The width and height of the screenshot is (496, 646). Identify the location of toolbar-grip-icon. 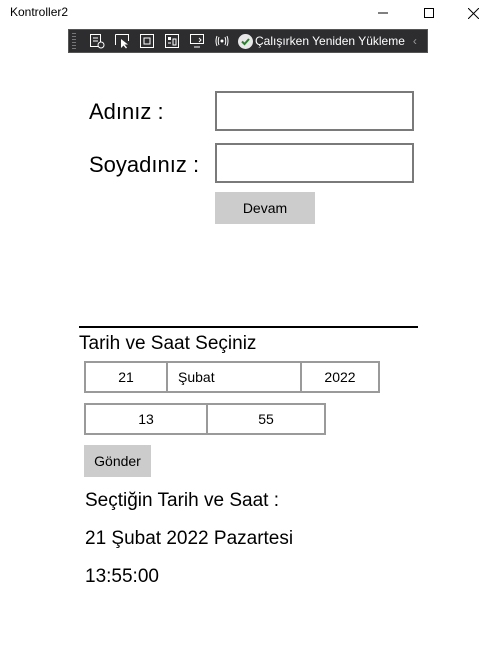
(76, 41).